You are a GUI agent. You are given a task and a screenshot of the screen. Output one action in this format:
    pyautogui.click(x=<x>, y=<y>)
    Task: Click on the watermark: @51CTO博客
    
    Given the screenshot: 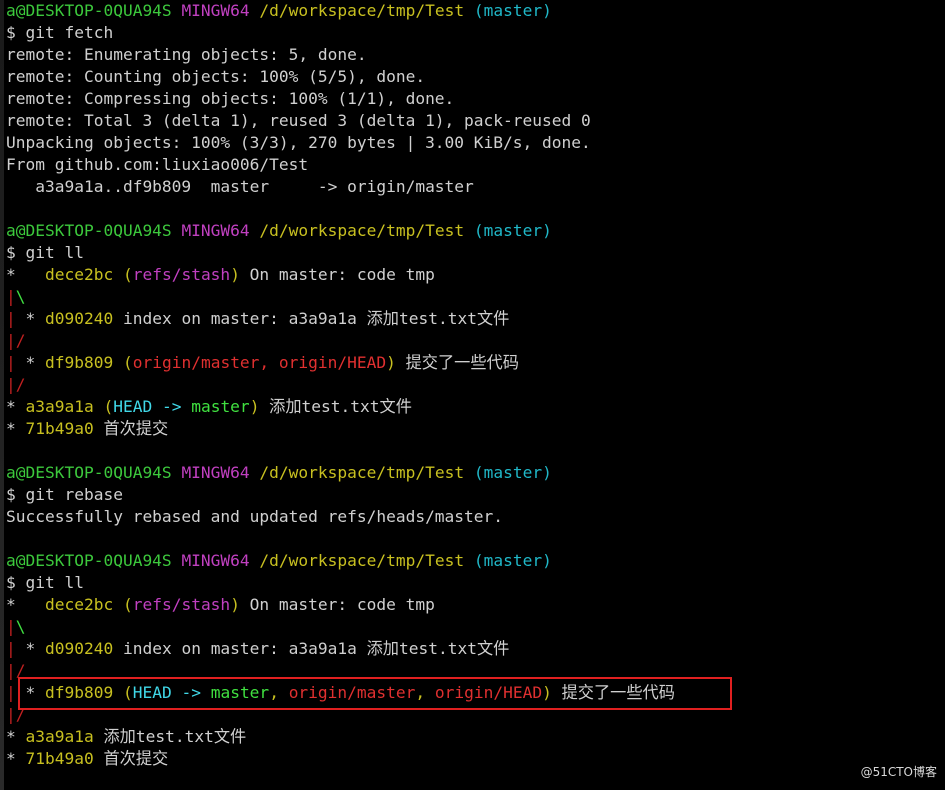 What is the action you would take?
    pyautogui.click(x=898, y=772)
    